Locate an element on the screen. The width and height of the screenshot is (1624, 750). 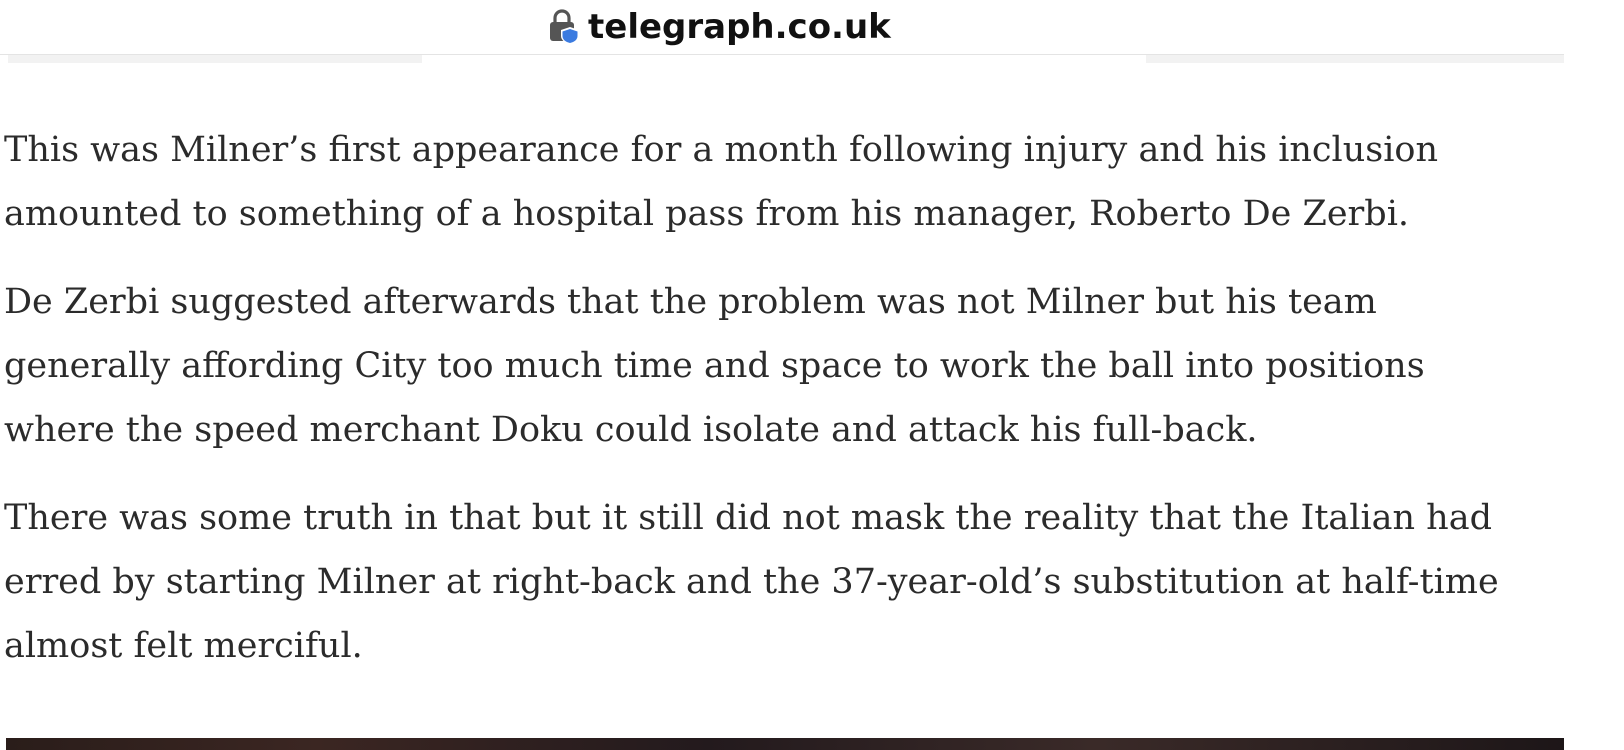
article-image is located at coordinates (785, 744).